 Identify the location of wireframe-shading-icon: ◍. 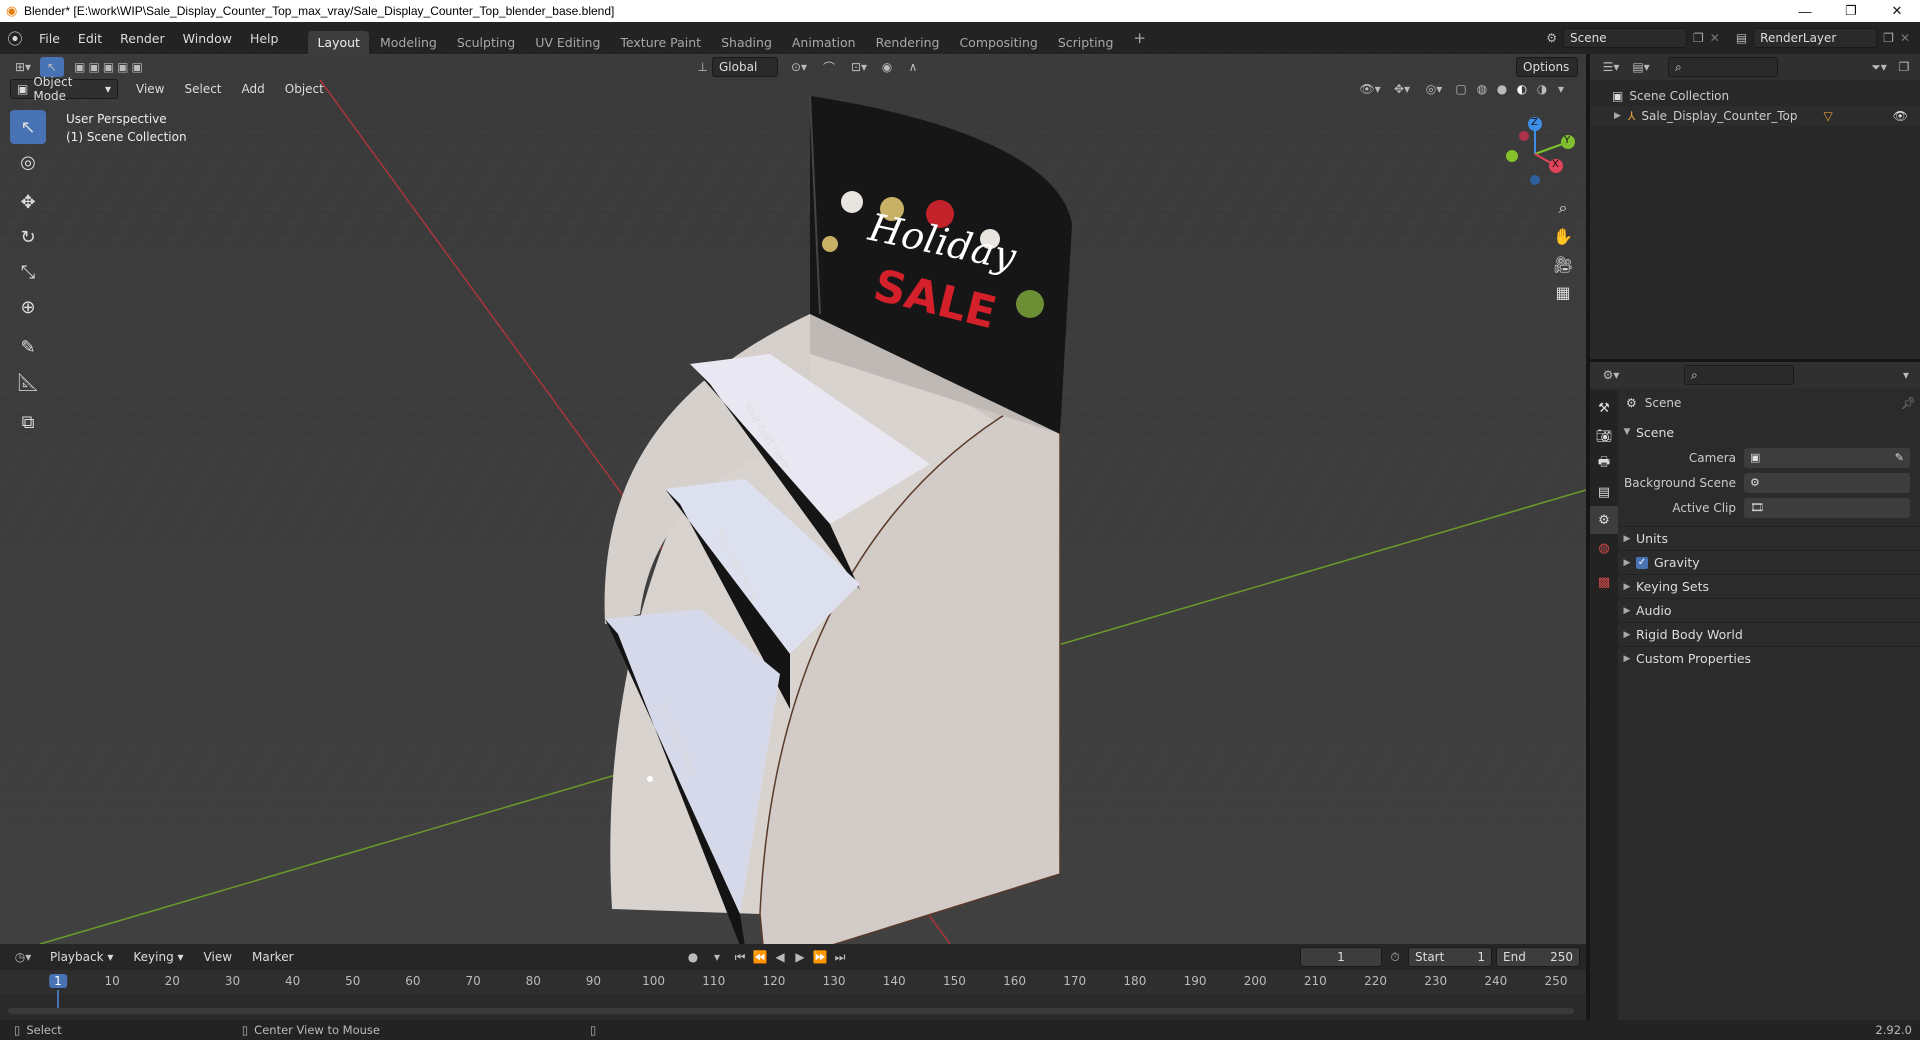
(1482, 89).